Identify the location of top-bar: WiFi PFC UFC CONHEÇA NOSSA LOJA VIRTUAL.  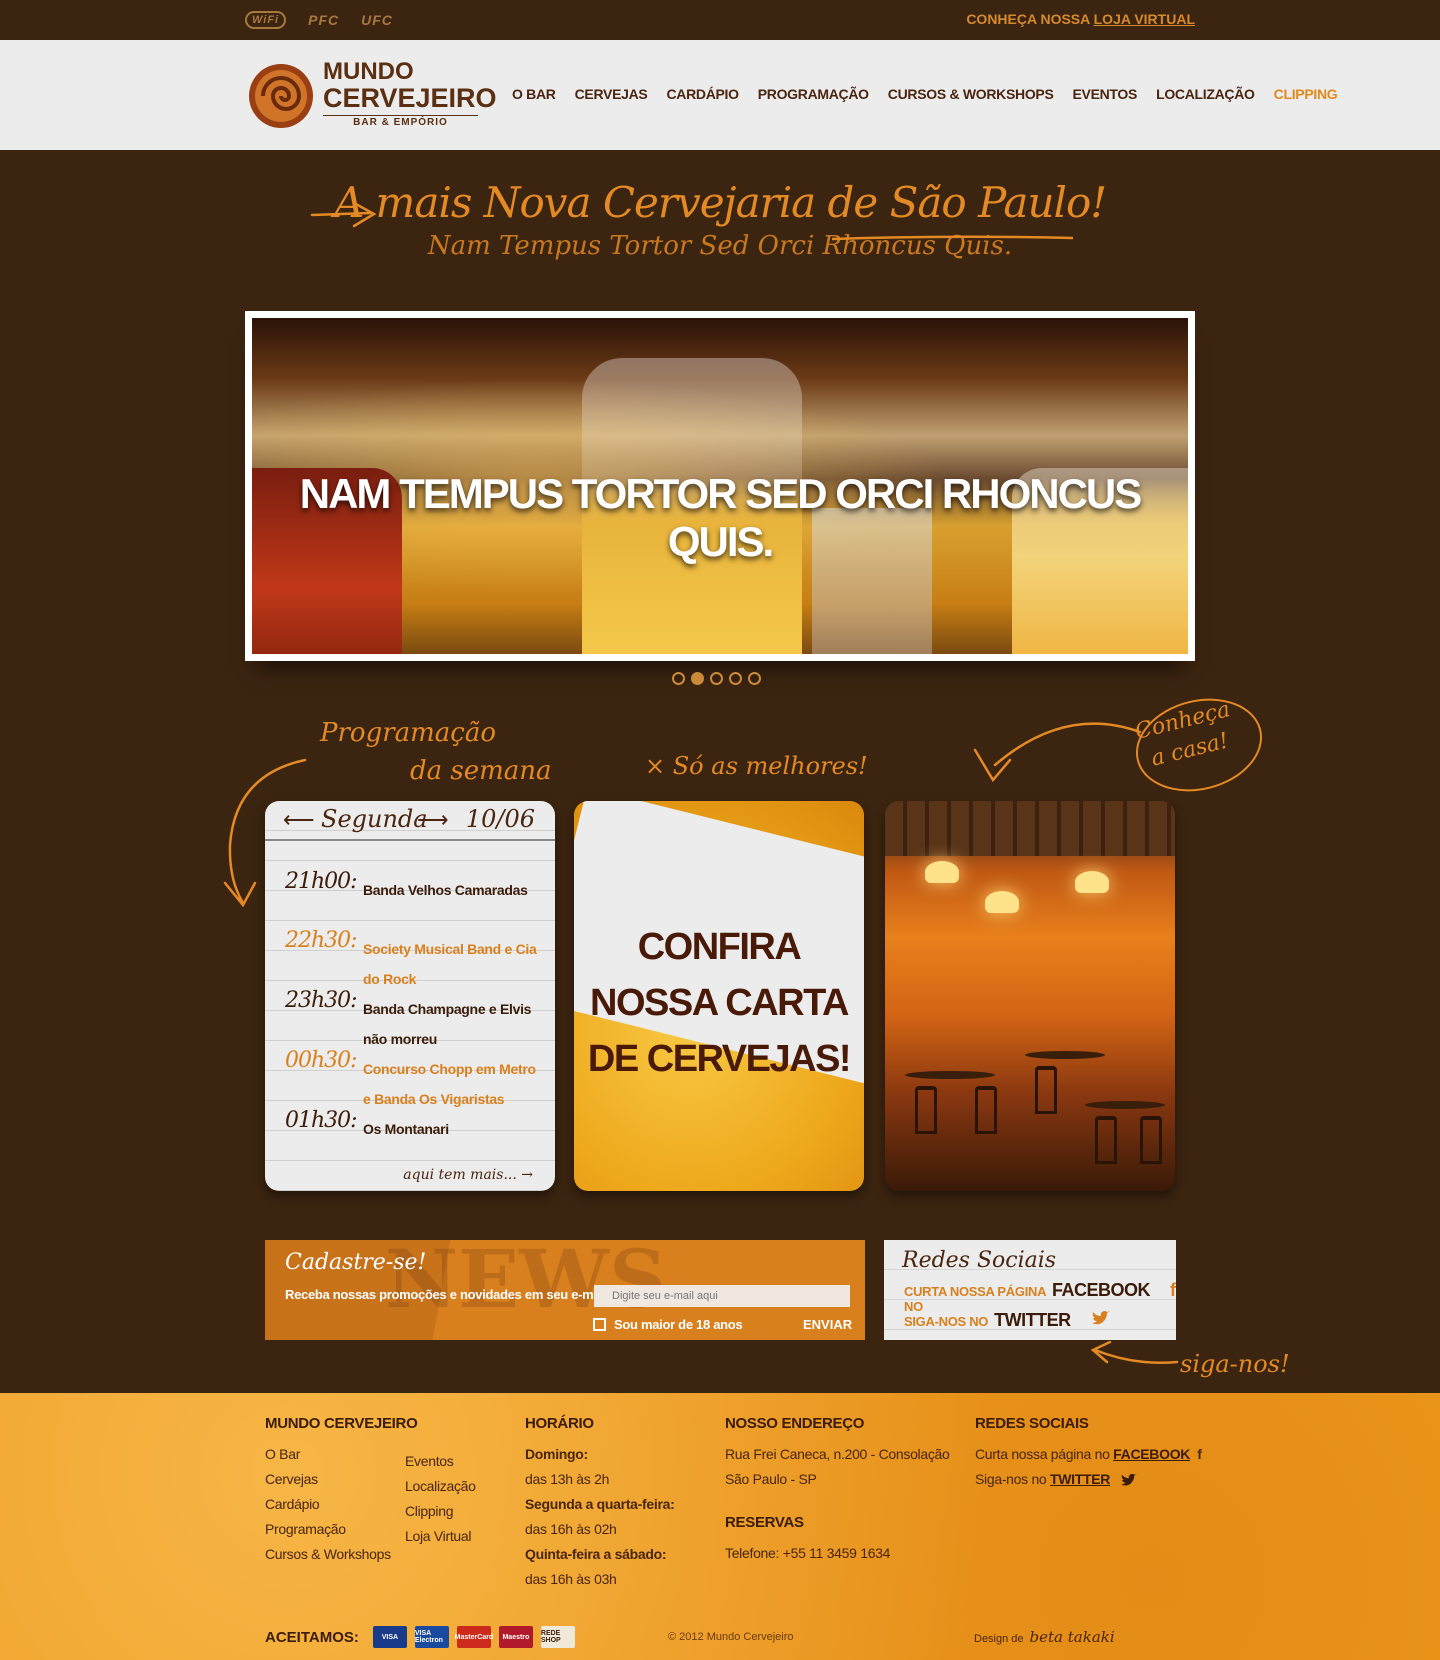
(720, 20).